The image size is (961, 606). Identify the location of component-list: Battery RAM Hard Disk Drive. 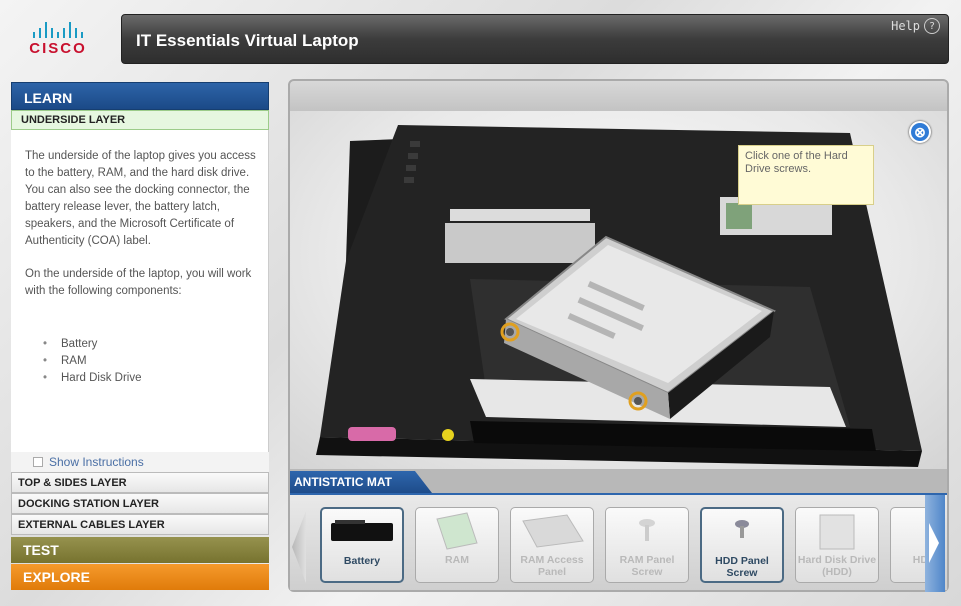
(140, 361).